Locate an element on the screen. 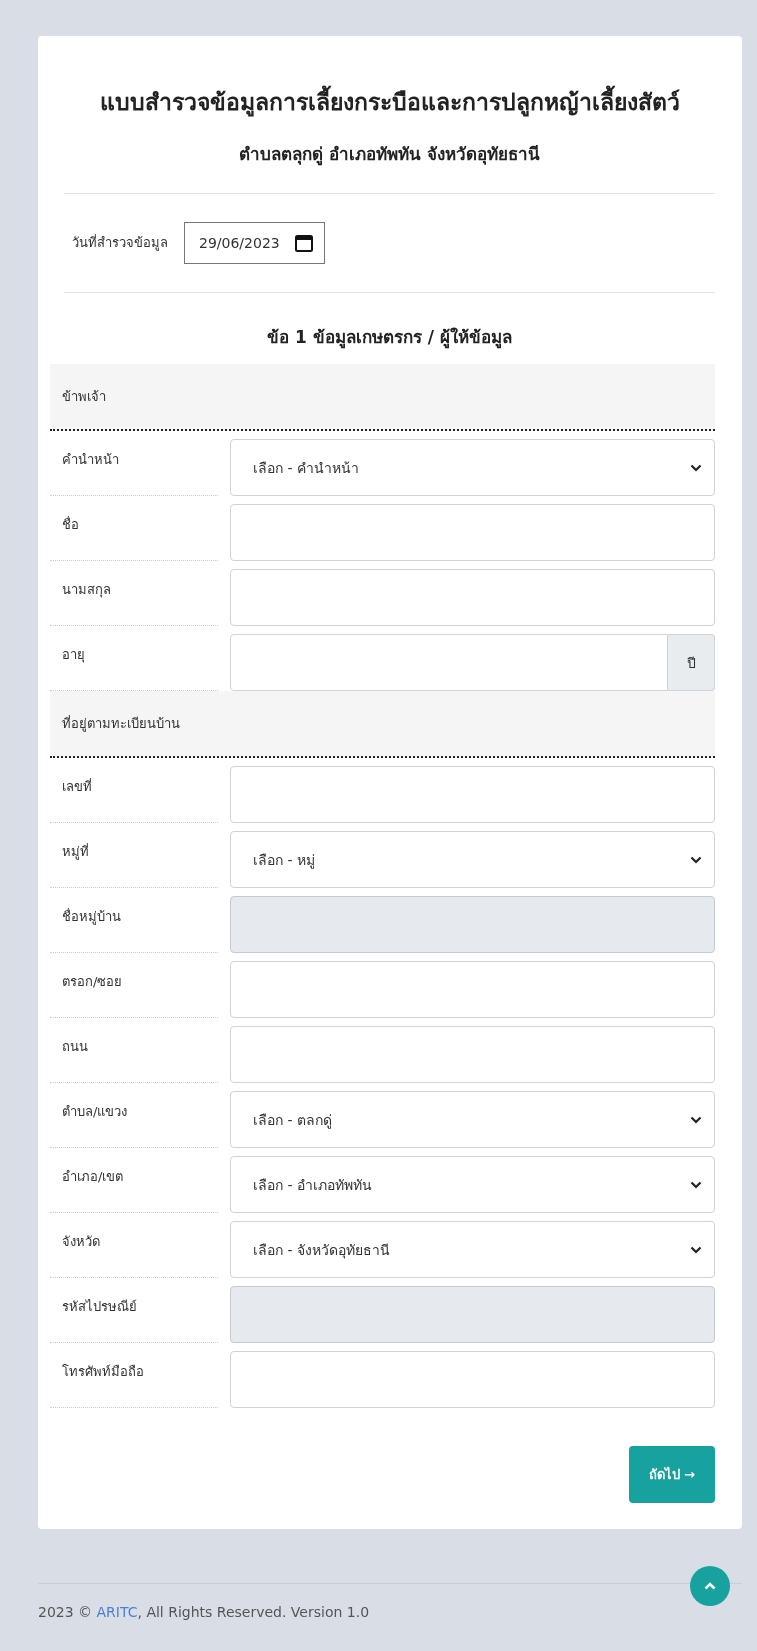 Image resolution: width=757 pixels, height=1651 pixels. field-label: เลขที่ is located at coordinates (134, 794).